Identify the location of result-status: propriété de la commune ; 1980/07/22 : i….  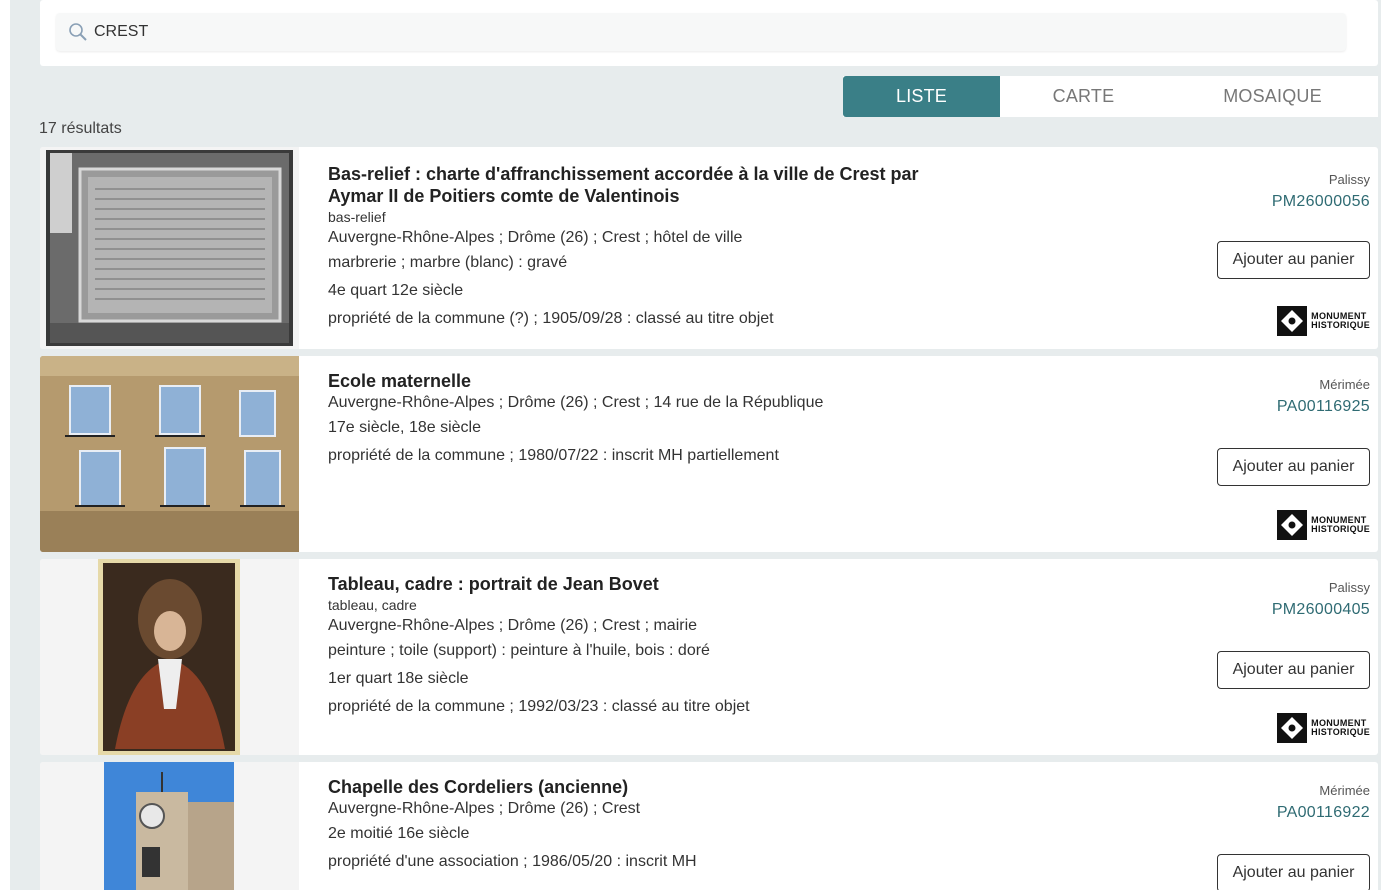
(553, 455).